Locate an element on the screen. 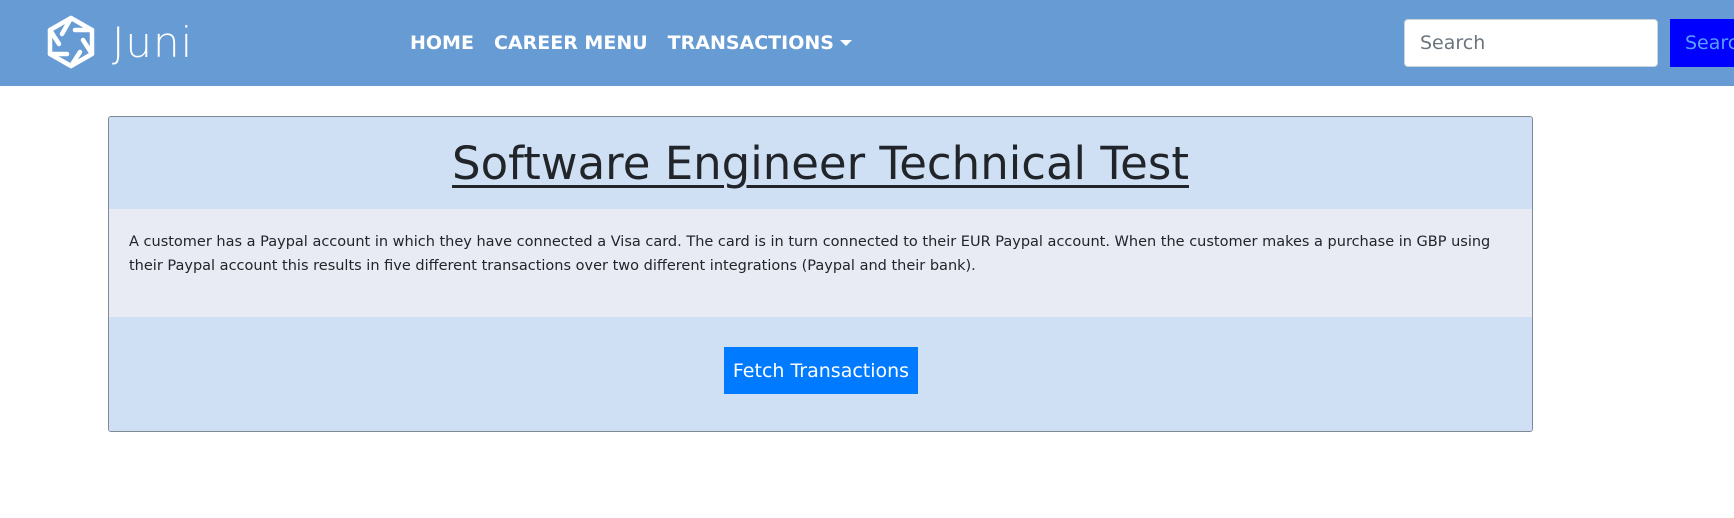 This screenshot has width=1734, height=518. nav-dropdown-transactions: TRANSACTIONS is located at coordinates (760, 43).